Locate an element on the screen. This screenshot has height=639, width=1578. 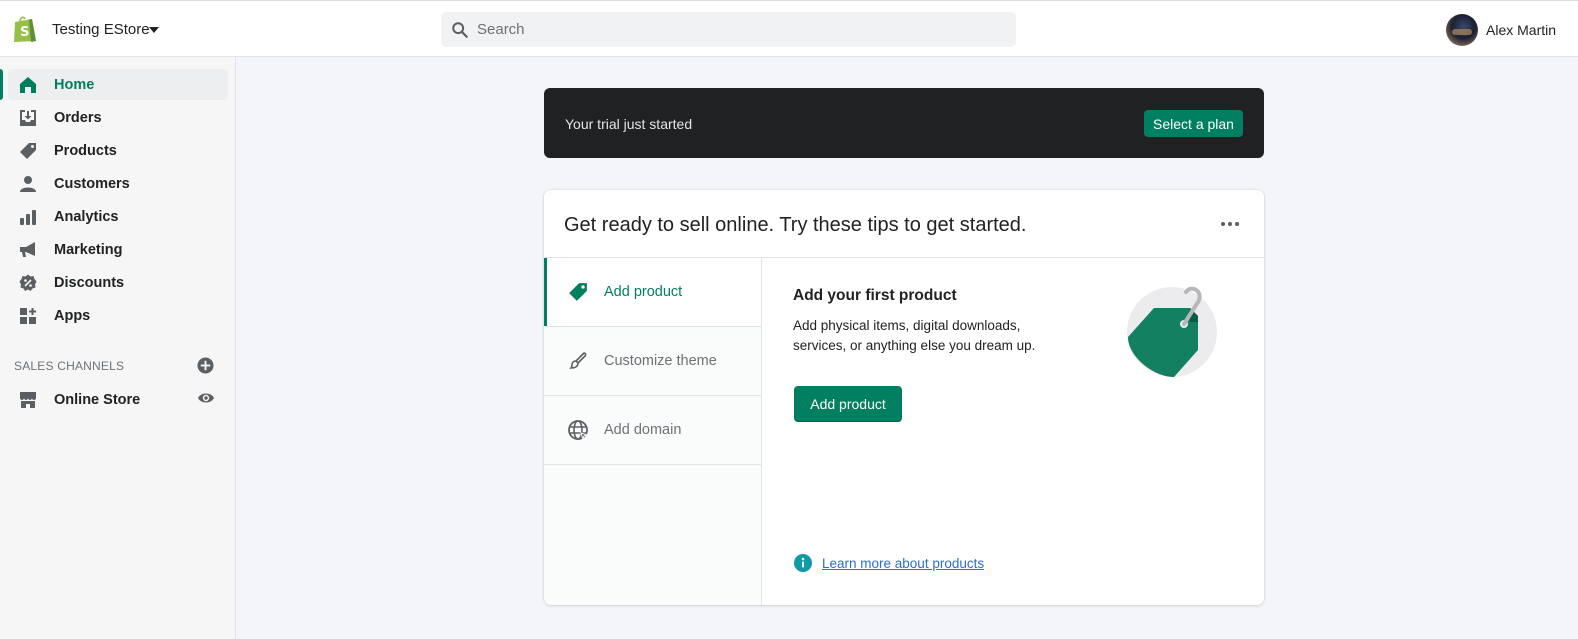
tab-label: Add domain is located at coordinates (643, 430).